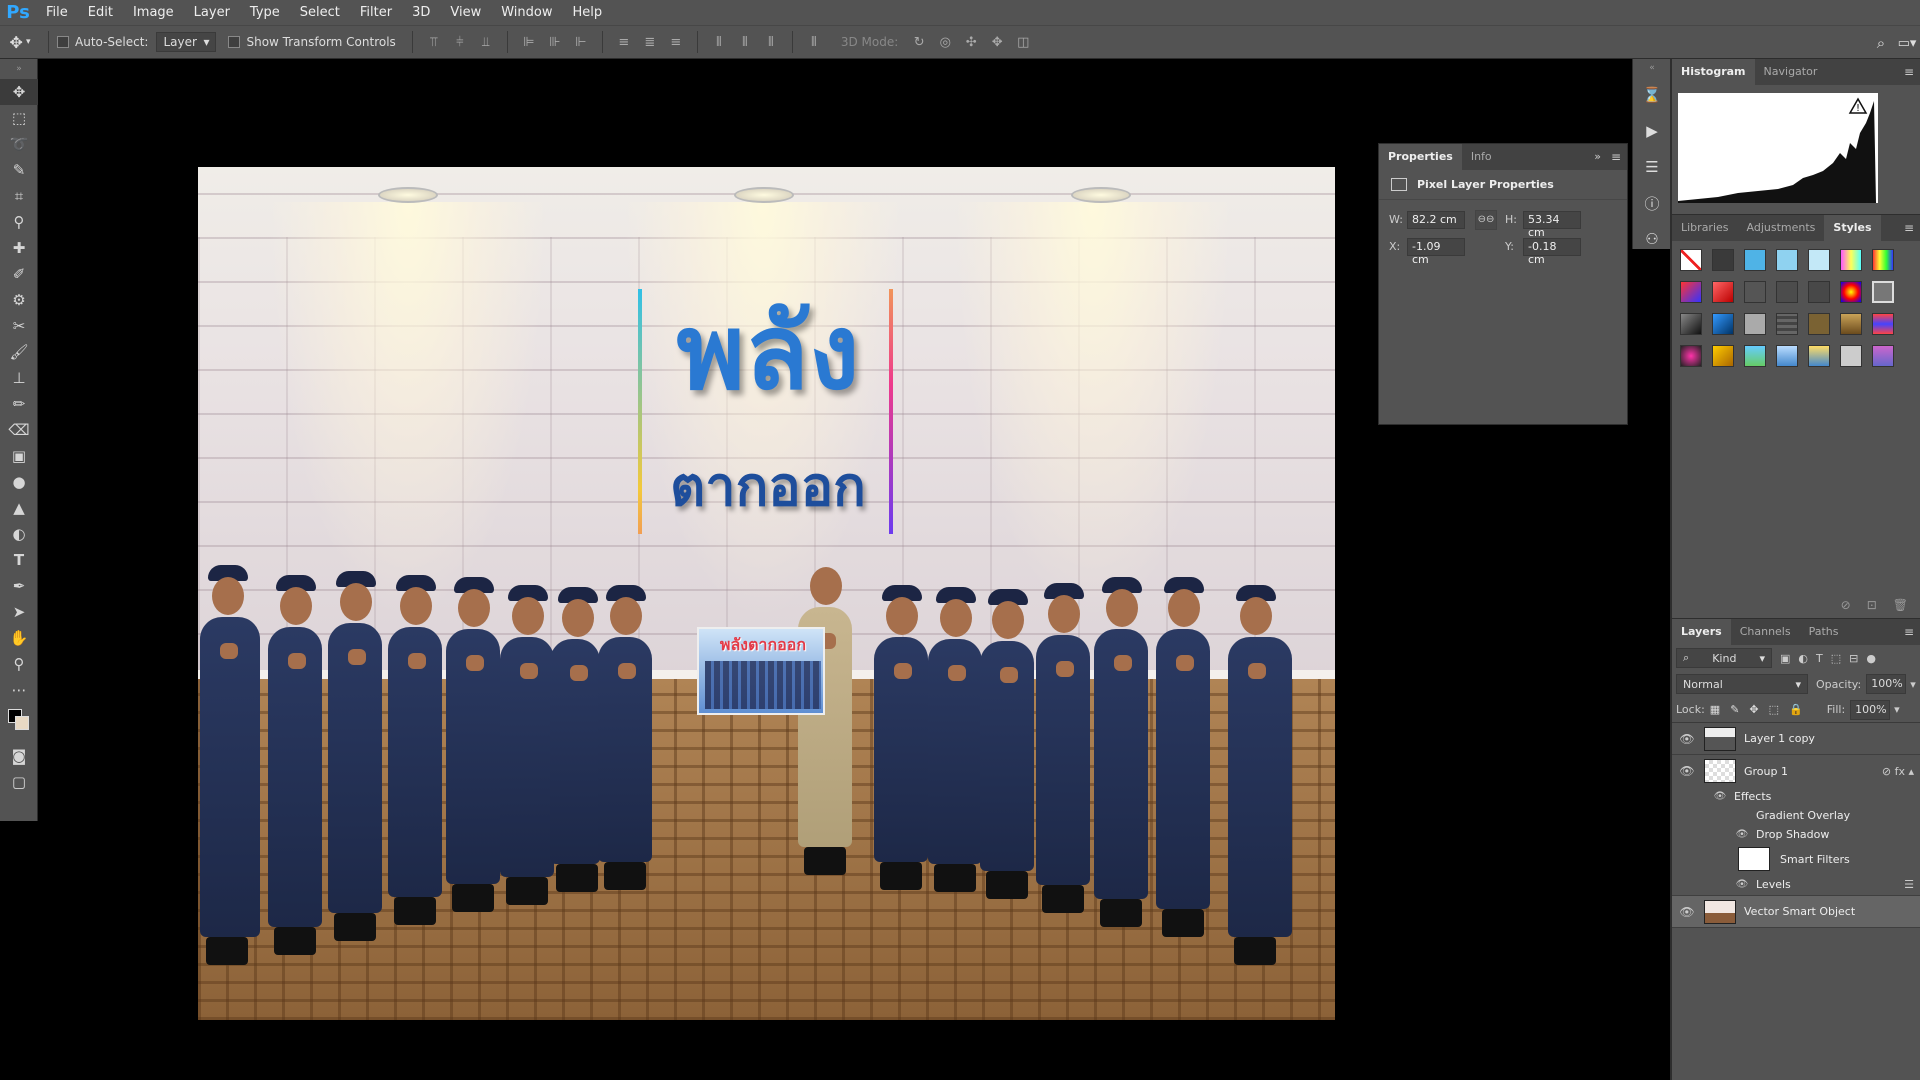 The height and width of the screenshot is (1080, 1920). Describe the element at coordinates (1713, 72) in the screenshot. I see `tab-histogram: Histogram` at that location.